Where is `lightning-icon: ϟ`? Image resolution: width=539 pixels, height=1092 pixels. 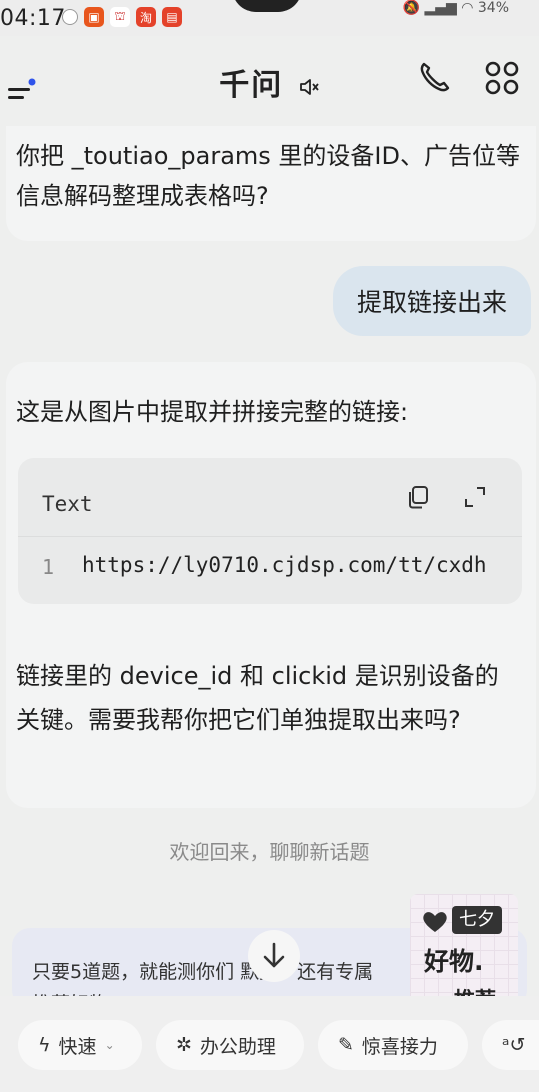 lightning-icon: ϟ is located at coordinates (44, 1045).